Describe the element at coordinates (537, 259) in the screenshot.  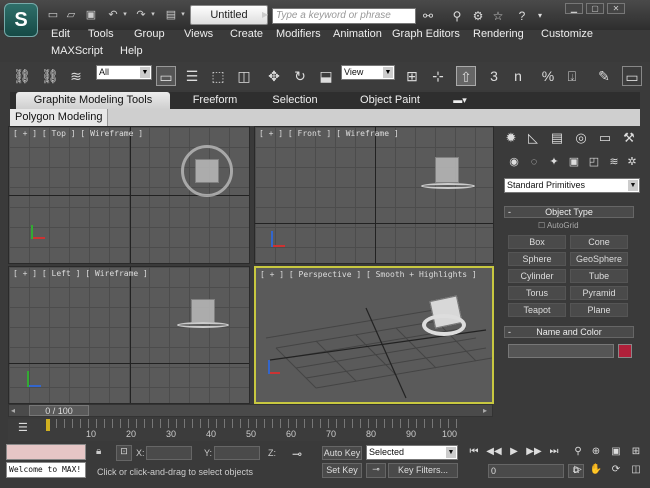
I see `sphere-button: Sphere` at that location.